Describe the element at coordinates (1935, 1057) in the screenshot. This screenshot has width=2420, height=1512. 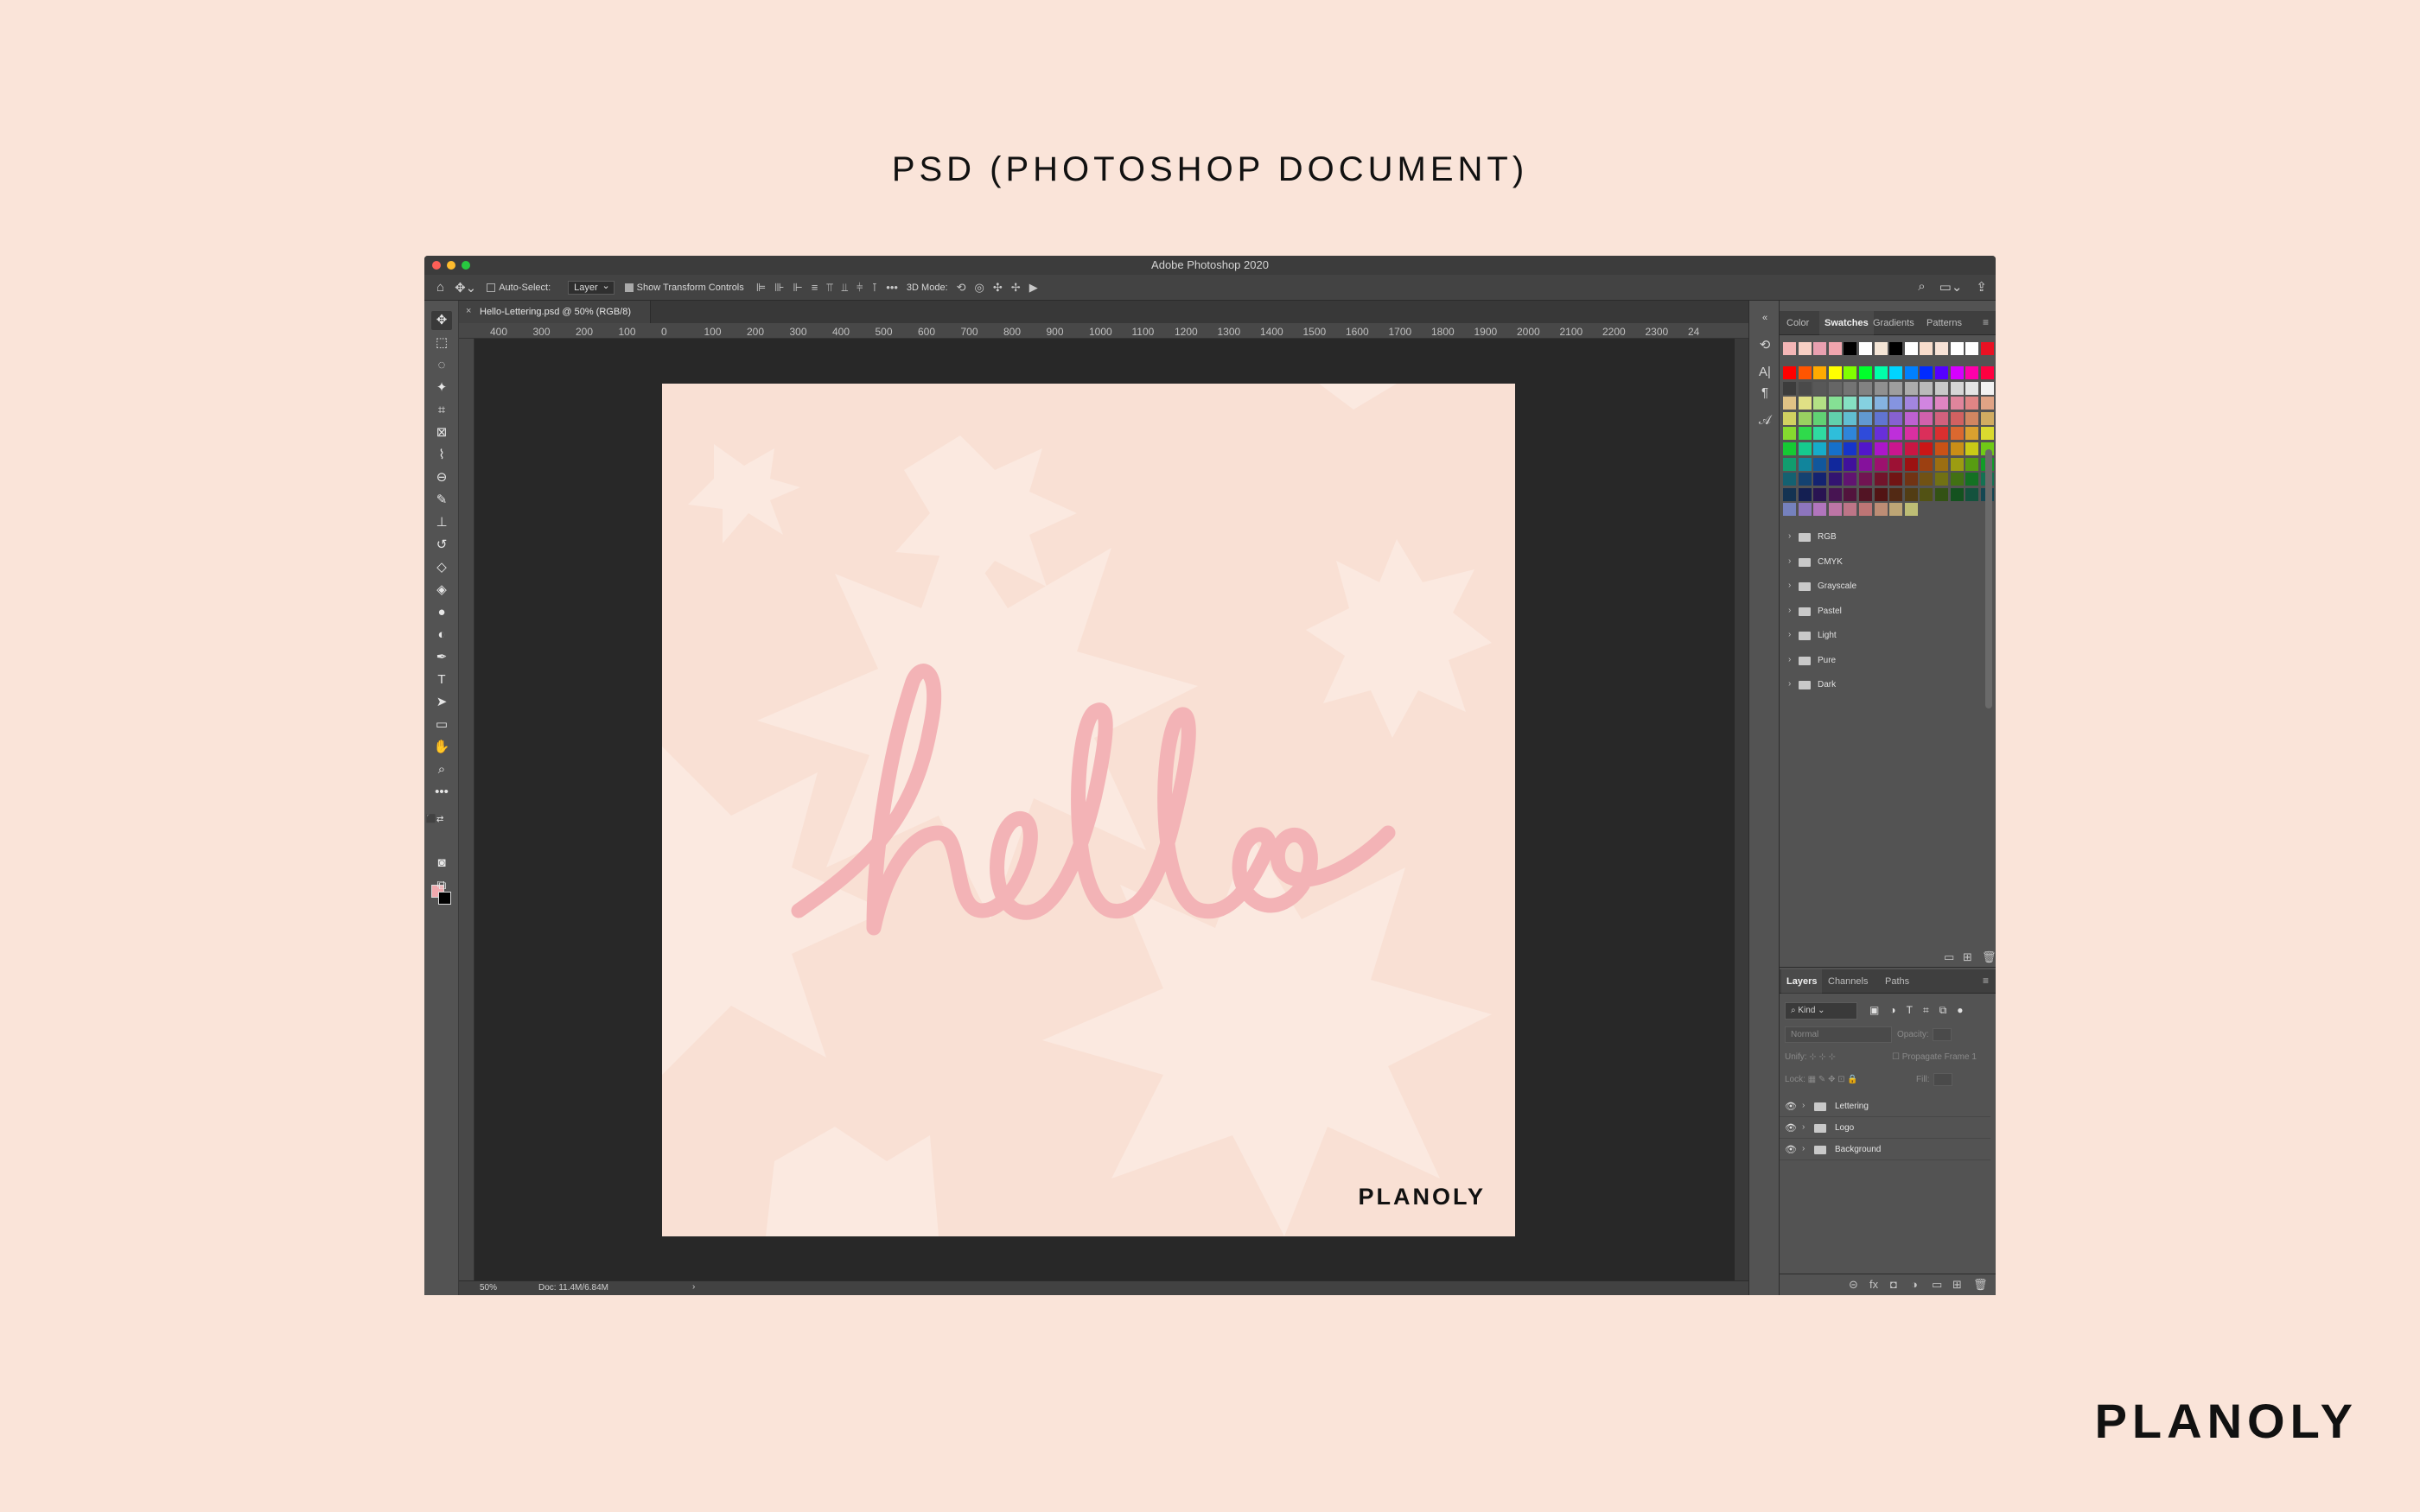
I see `propagate-frame-checkbox: ☐ Propagate Frame 1` at that location.